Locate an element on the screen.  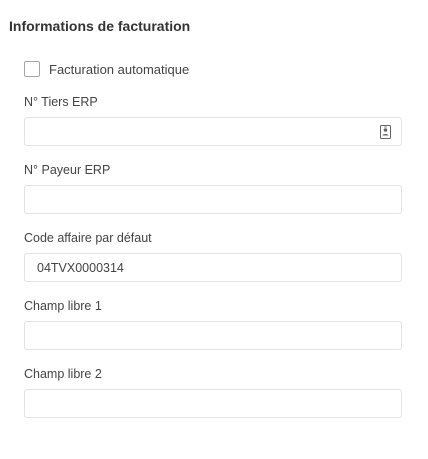
code-affaire-input: 04TVX0000314 is located at coordinates (213, 267).